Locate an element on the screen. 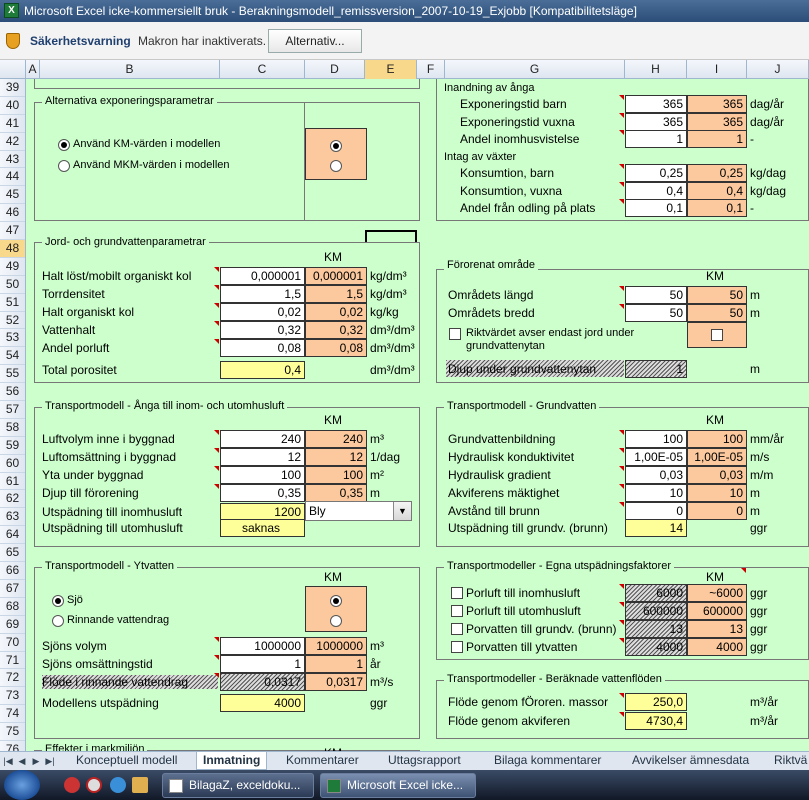 The width and height of the screenshot is (809, 800). depth-value: 1 is located at coordinates (656, 369).